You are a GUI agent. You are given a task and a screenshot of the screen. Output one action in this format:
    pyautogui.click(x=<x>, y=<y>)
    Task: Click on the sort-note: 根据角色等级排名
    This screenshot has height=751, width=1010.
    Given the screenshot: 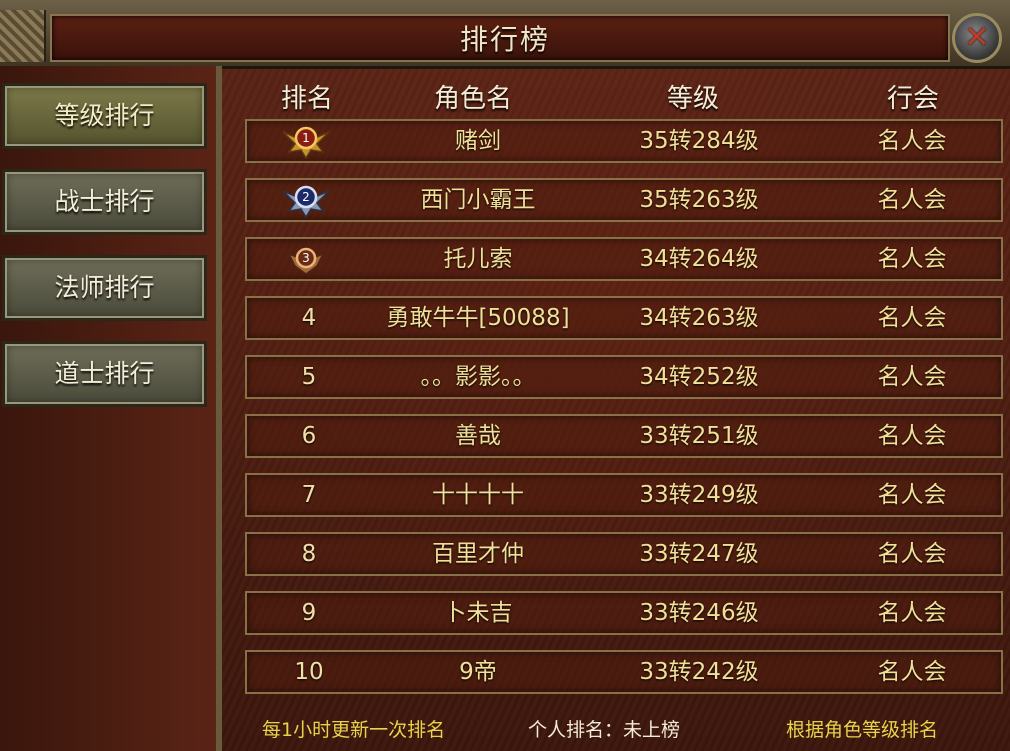 What is the action you would take?
    pyautogui.click(x=862, y=730)
    